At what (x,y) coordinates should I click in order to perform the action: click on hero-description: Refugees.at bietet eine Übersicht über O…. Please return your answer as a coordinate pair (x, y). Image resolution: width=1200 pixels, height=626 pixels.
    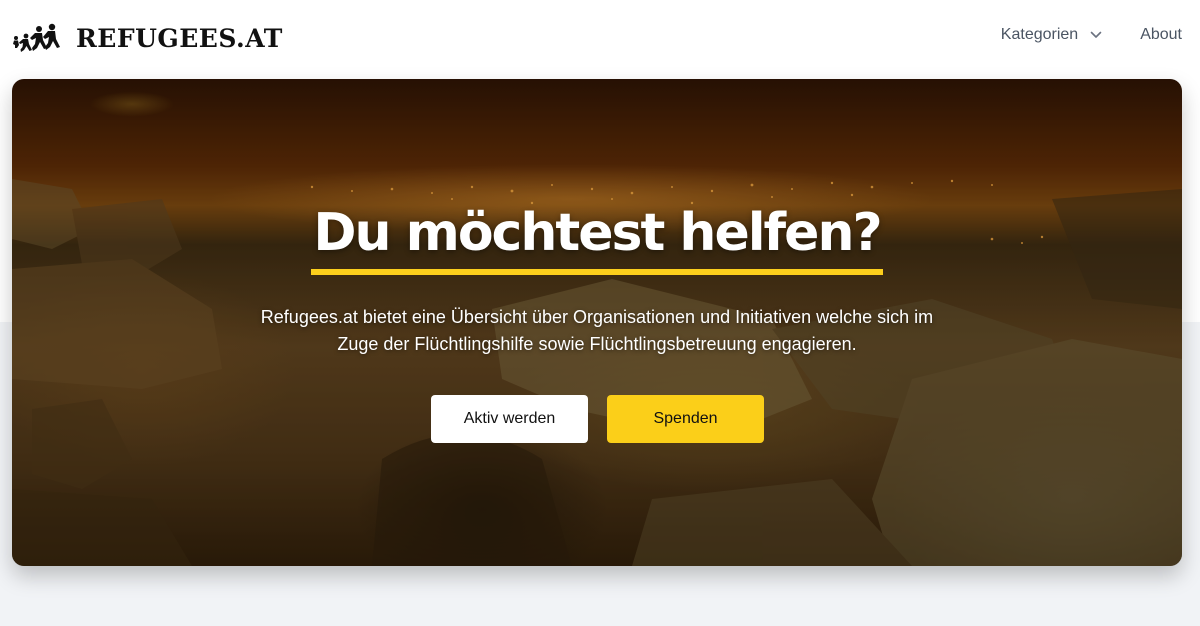
    Looking at the image, I should click on (597, 331).